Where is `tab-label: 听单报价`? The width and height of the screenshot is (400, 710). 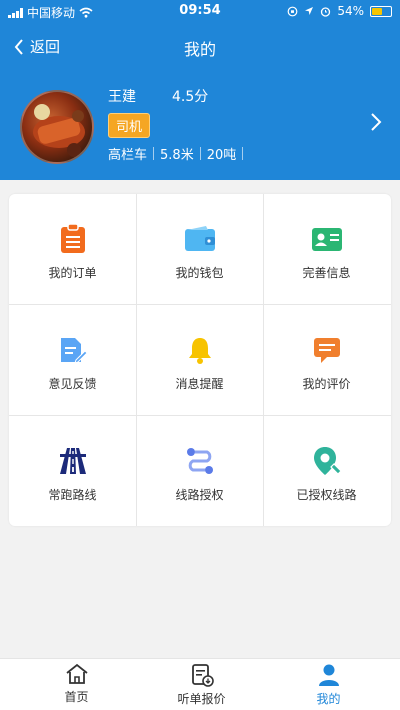
tab-label: 听单报价 is located at coordinates (201, 699).